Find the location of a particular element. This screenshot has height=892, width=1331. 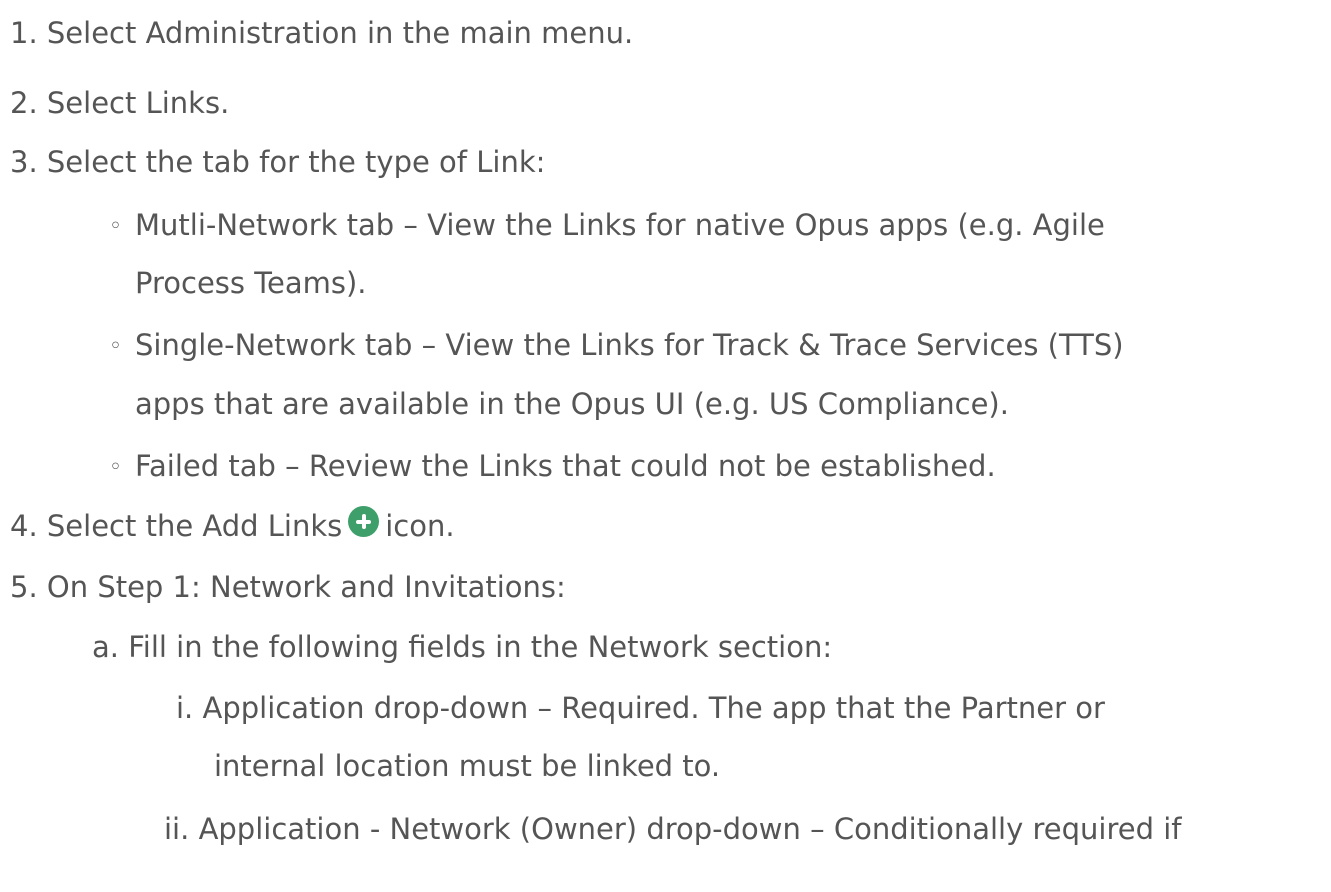

step-5: 5. On Step 1: Network and Invitations: is located at coordinates (288, 587).